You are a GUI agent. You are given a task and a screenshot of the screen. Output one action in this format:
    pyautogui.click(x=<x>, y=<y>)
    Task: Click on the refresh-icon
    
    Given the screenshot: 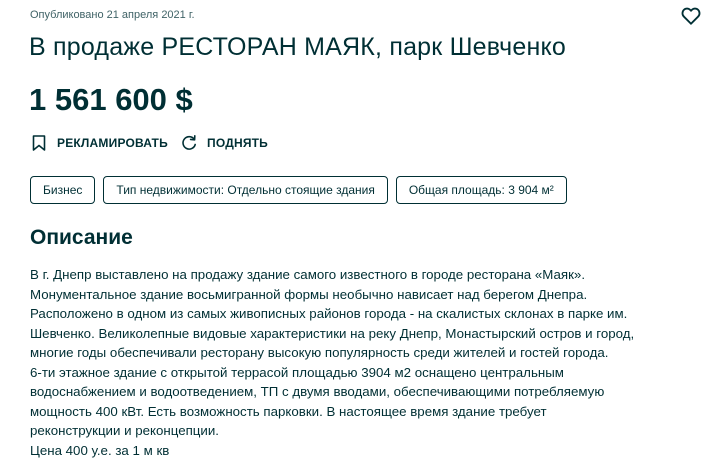 What is the action you would take?
    pyautogui.click(x=189, y=142)
    